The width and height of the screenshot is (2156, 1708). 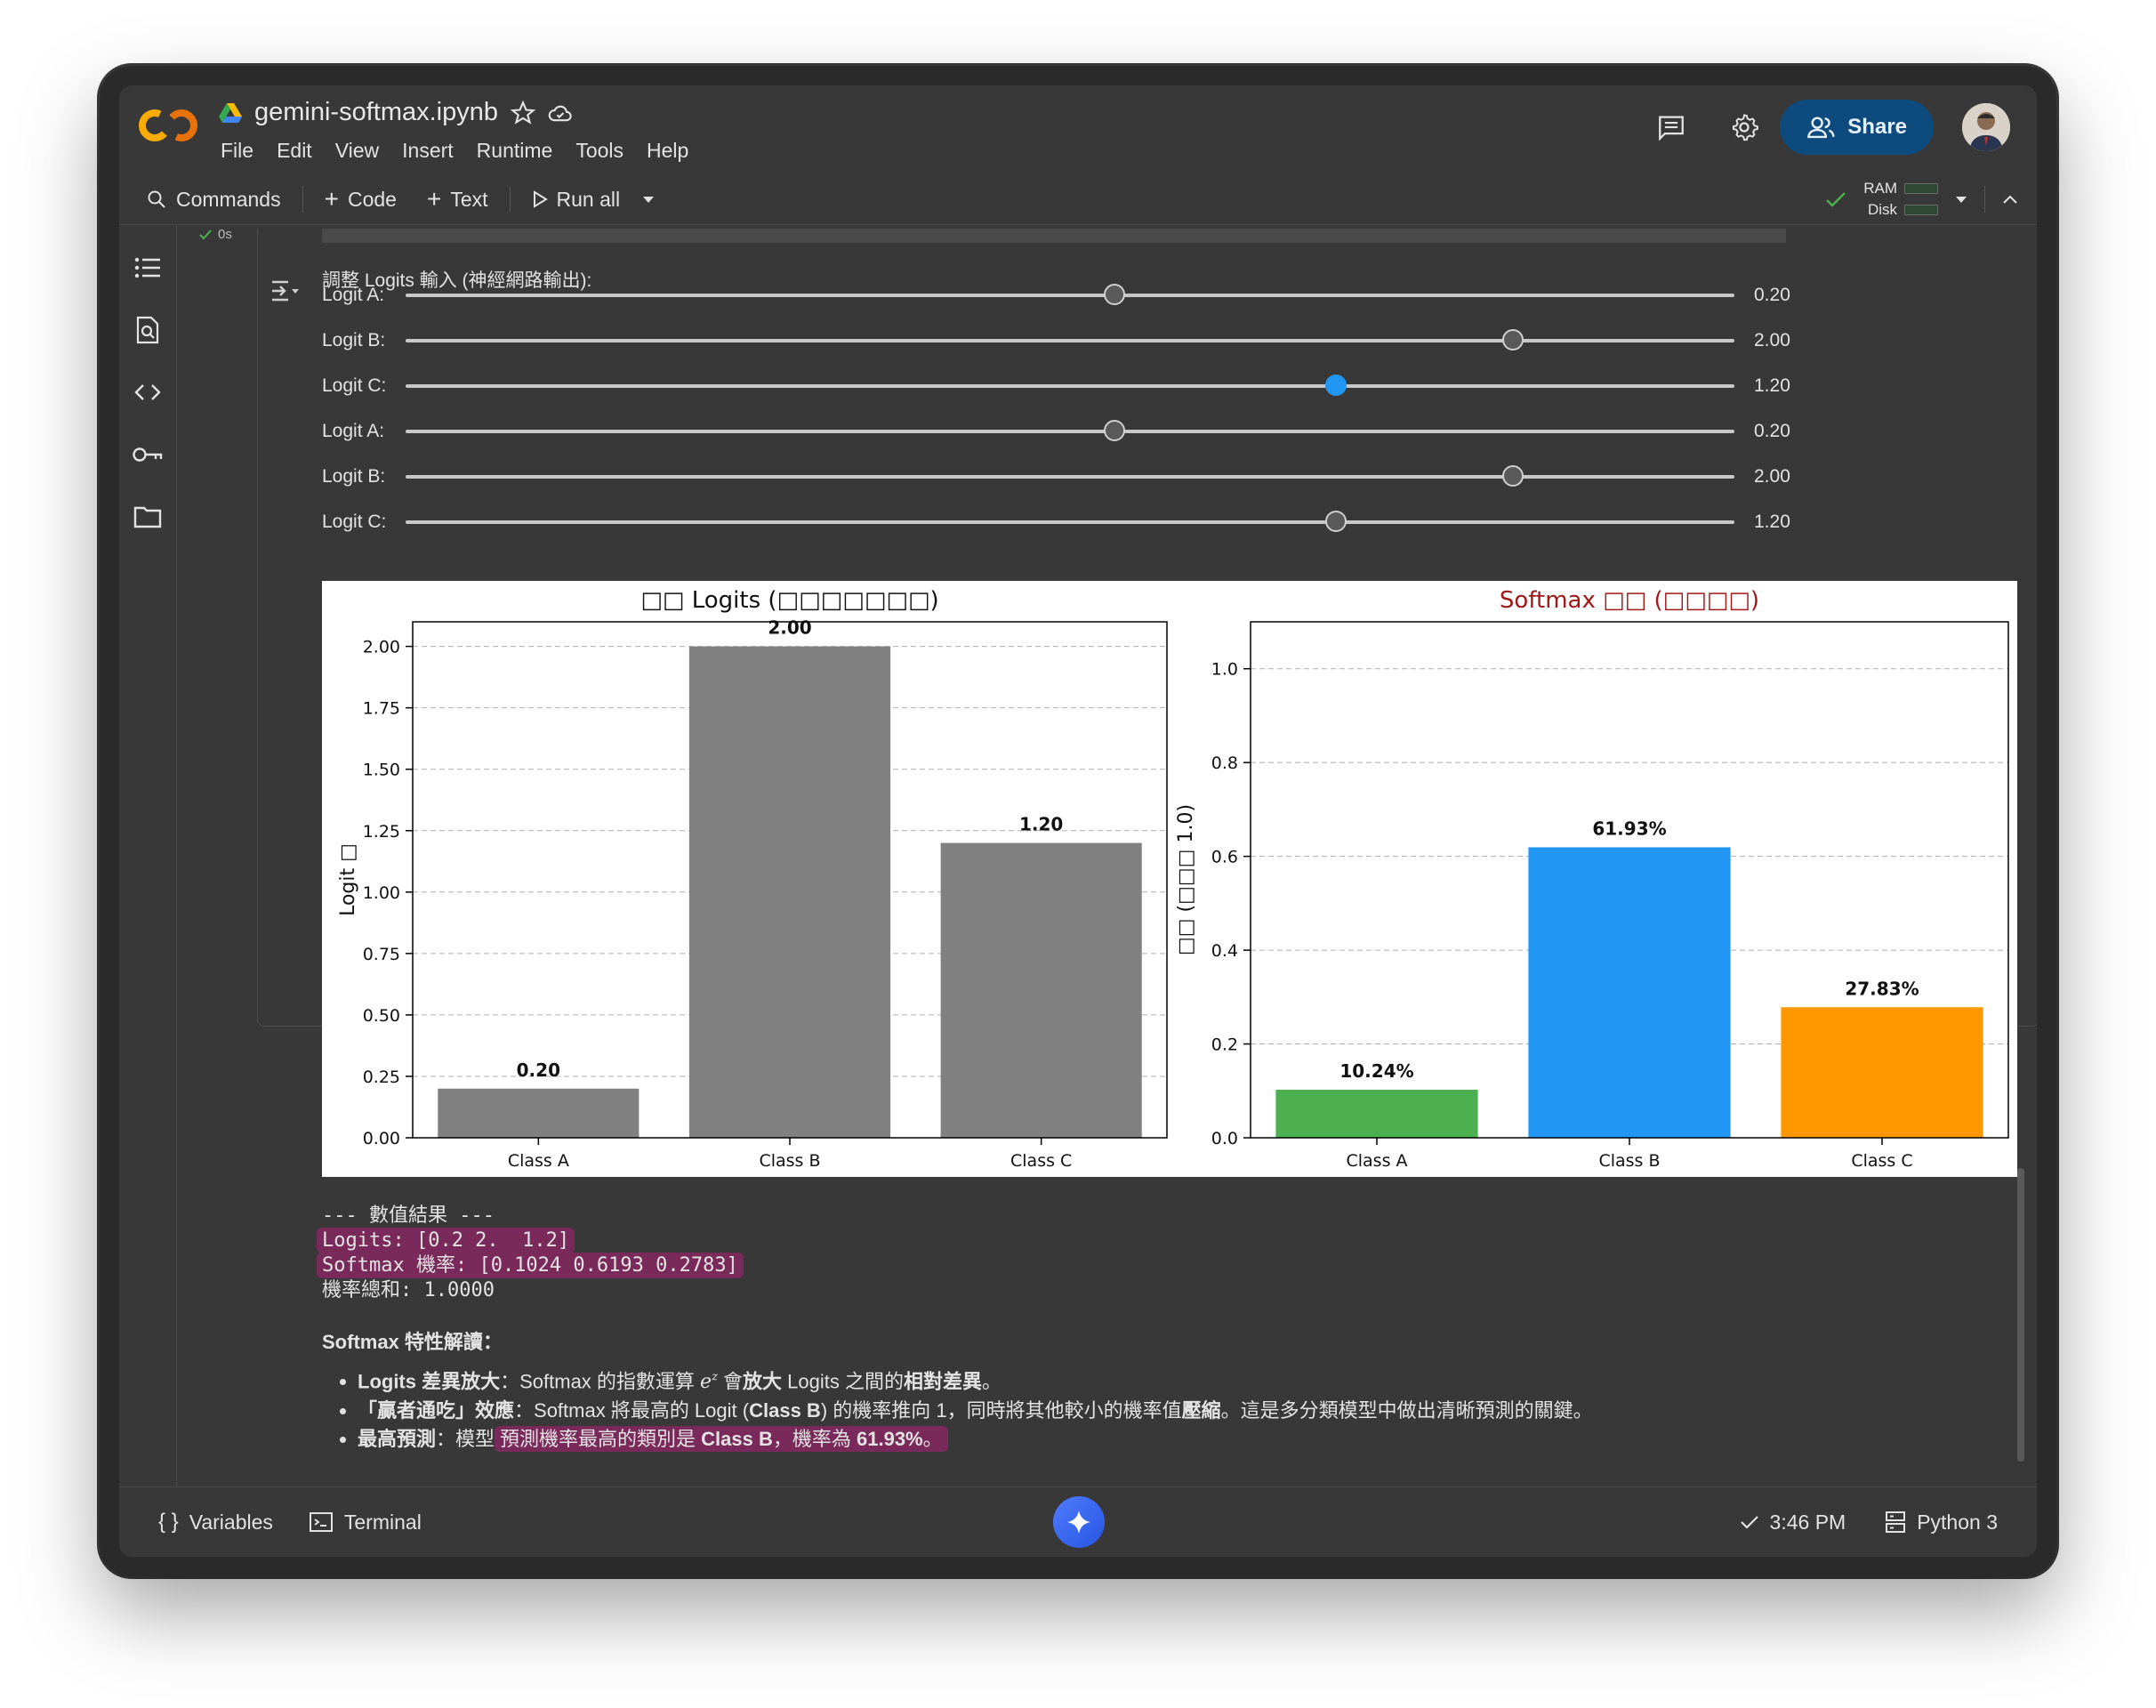 What do you see at coordinates (1793, 1523) in the screenshot?
I see `last-run-status: 3:46 PM` at bounding box center [1793, 1523].